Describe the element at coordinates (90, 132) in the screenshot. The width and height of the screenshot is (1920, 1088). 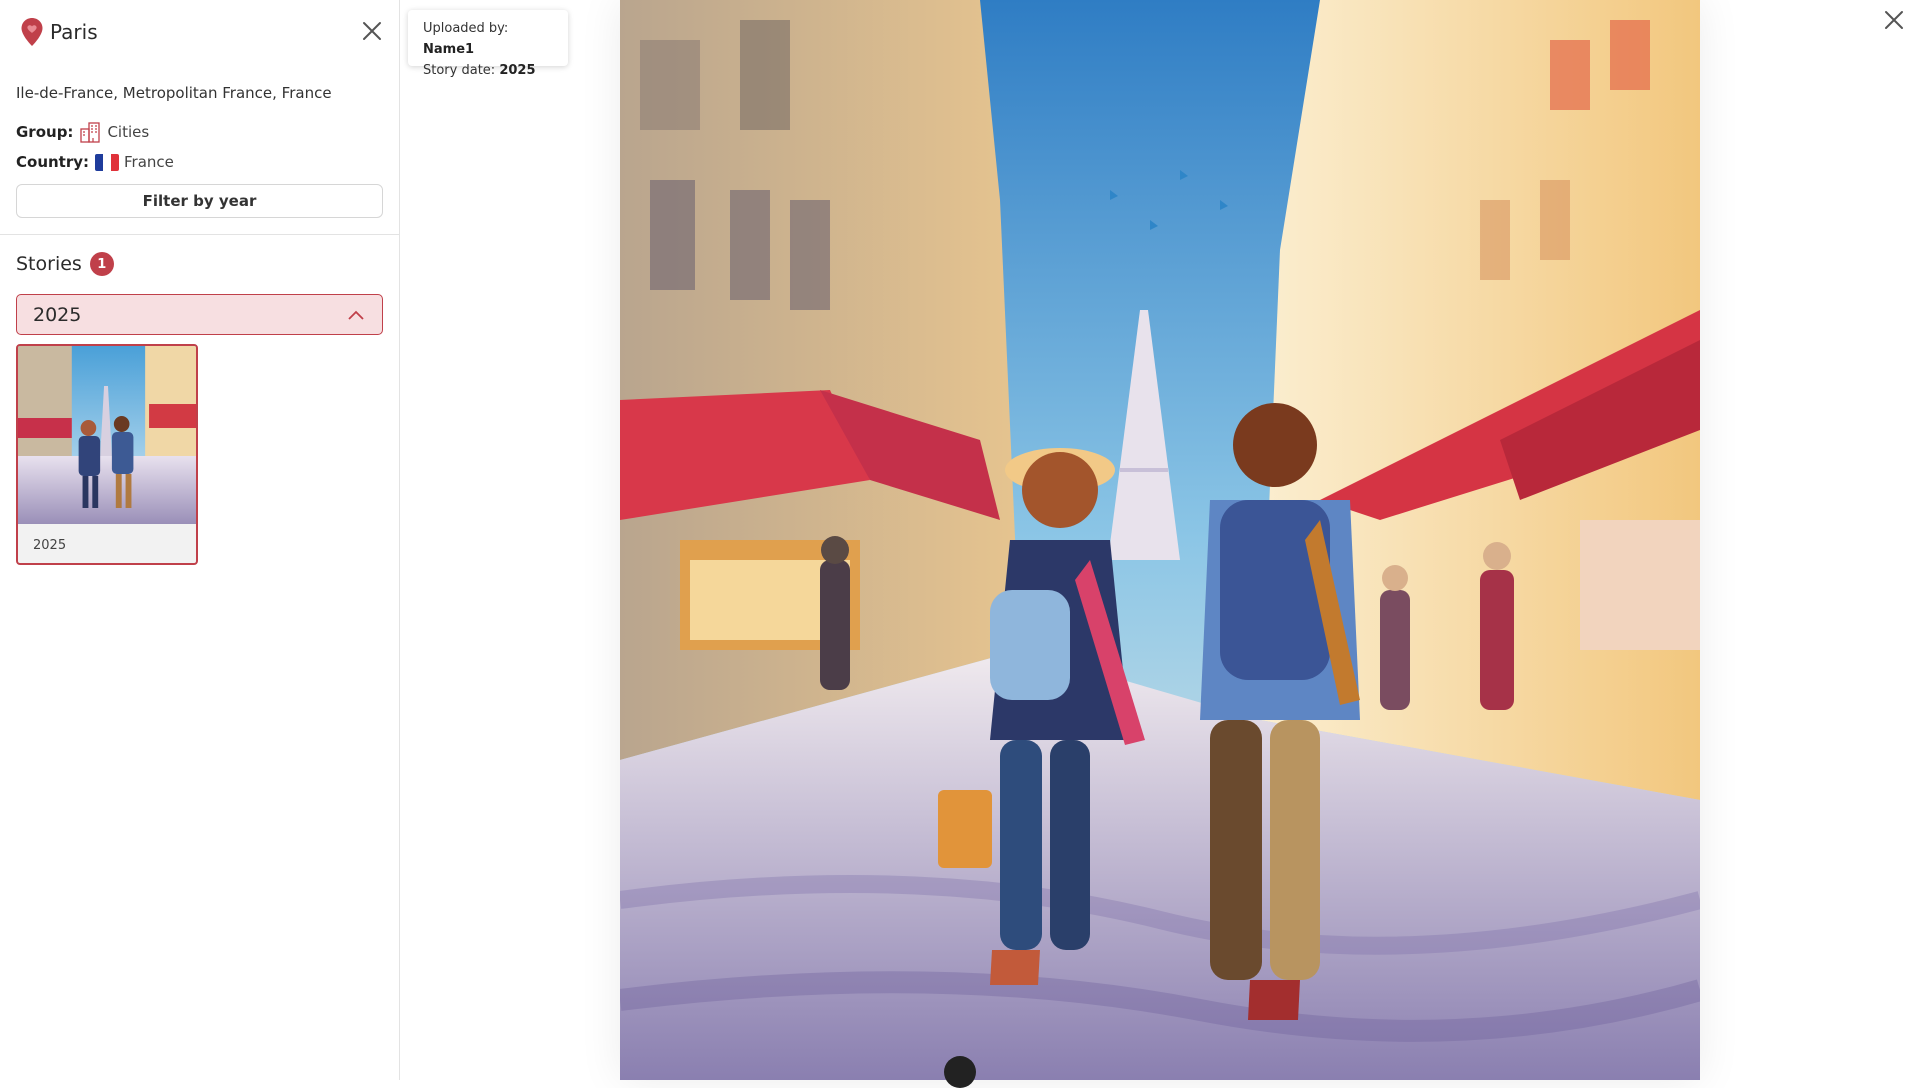
I see `city-building-icon` at that location.